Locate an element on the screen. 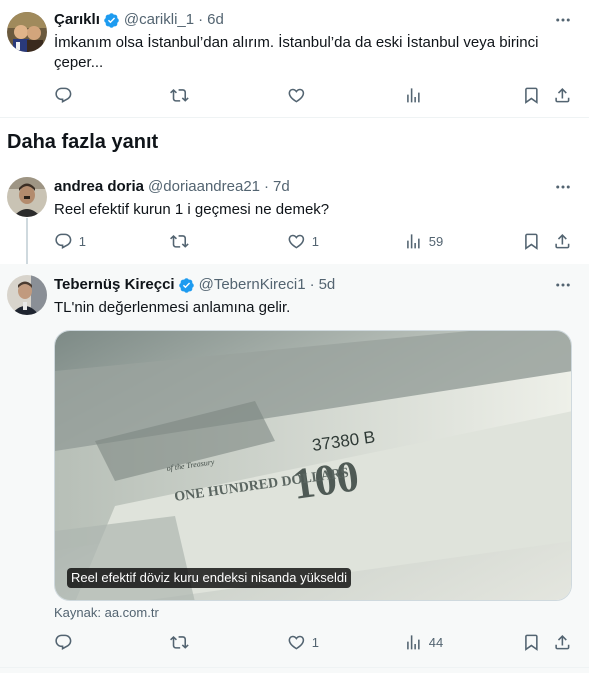 The width and height of the screenshot is (596, 673). author-handle: @TebernKireci1 is located at coordinates (252, 285).